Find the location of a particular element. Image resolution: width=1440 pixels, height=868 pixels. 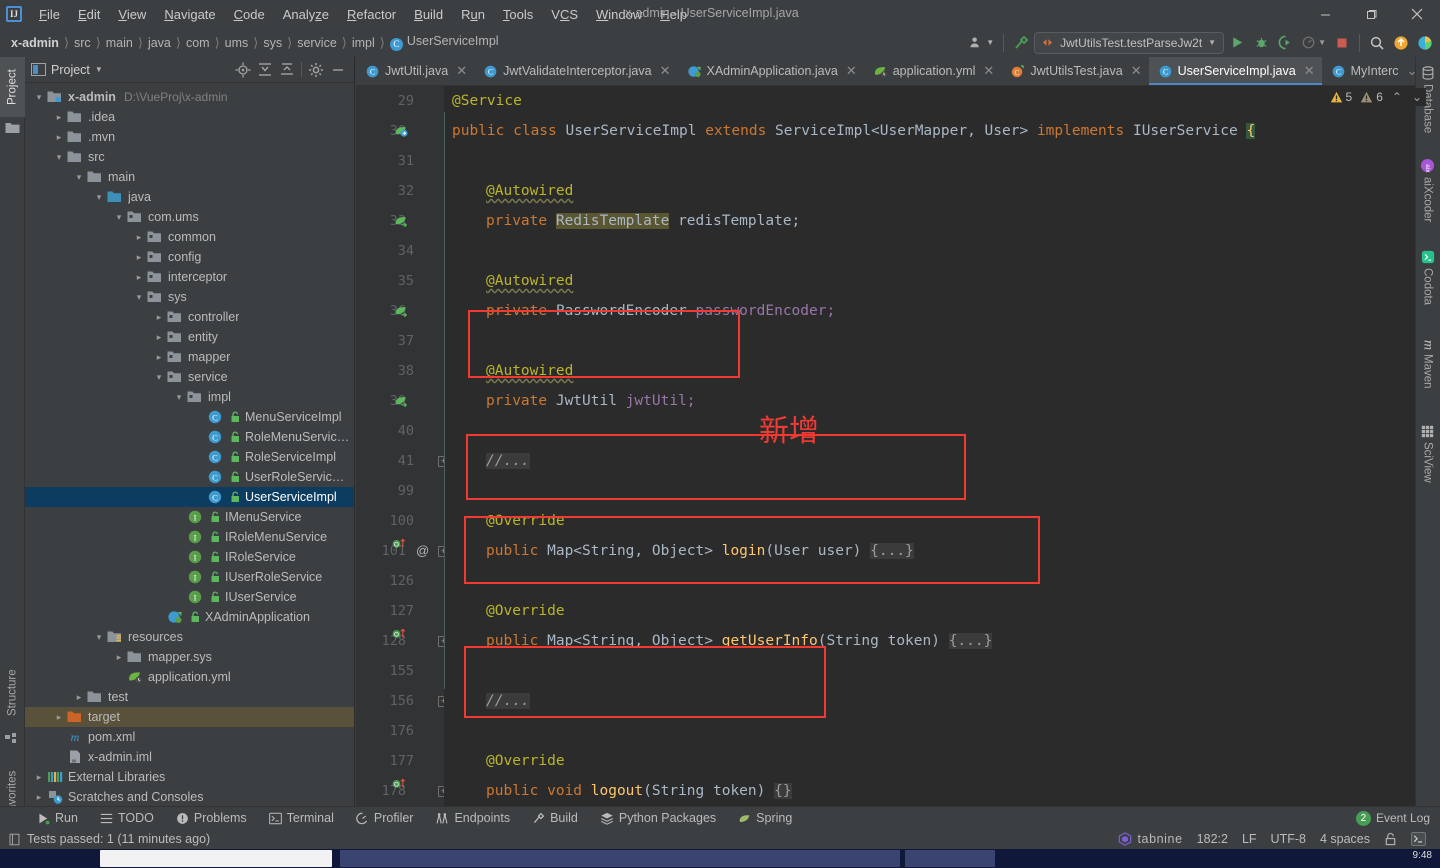

breadcrumb-item-4: com is located at coordinates (198, 43).